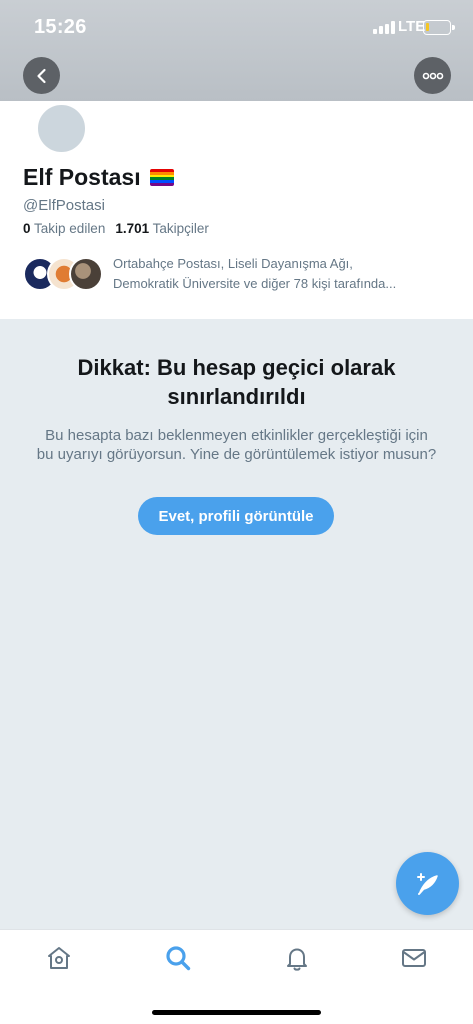 The image size is (473, 1024). I want to click on compose-feather-icon, so click(427, 883).